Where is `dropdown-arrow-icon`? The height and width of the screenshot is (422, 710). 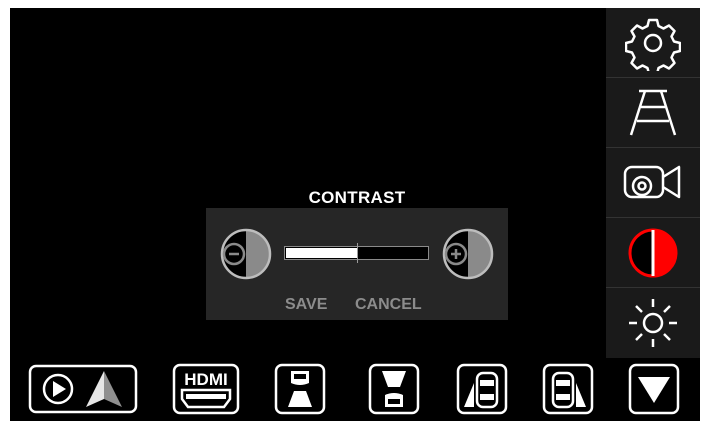
dropdown-arrow-icon is located at coordinates (654, 389).